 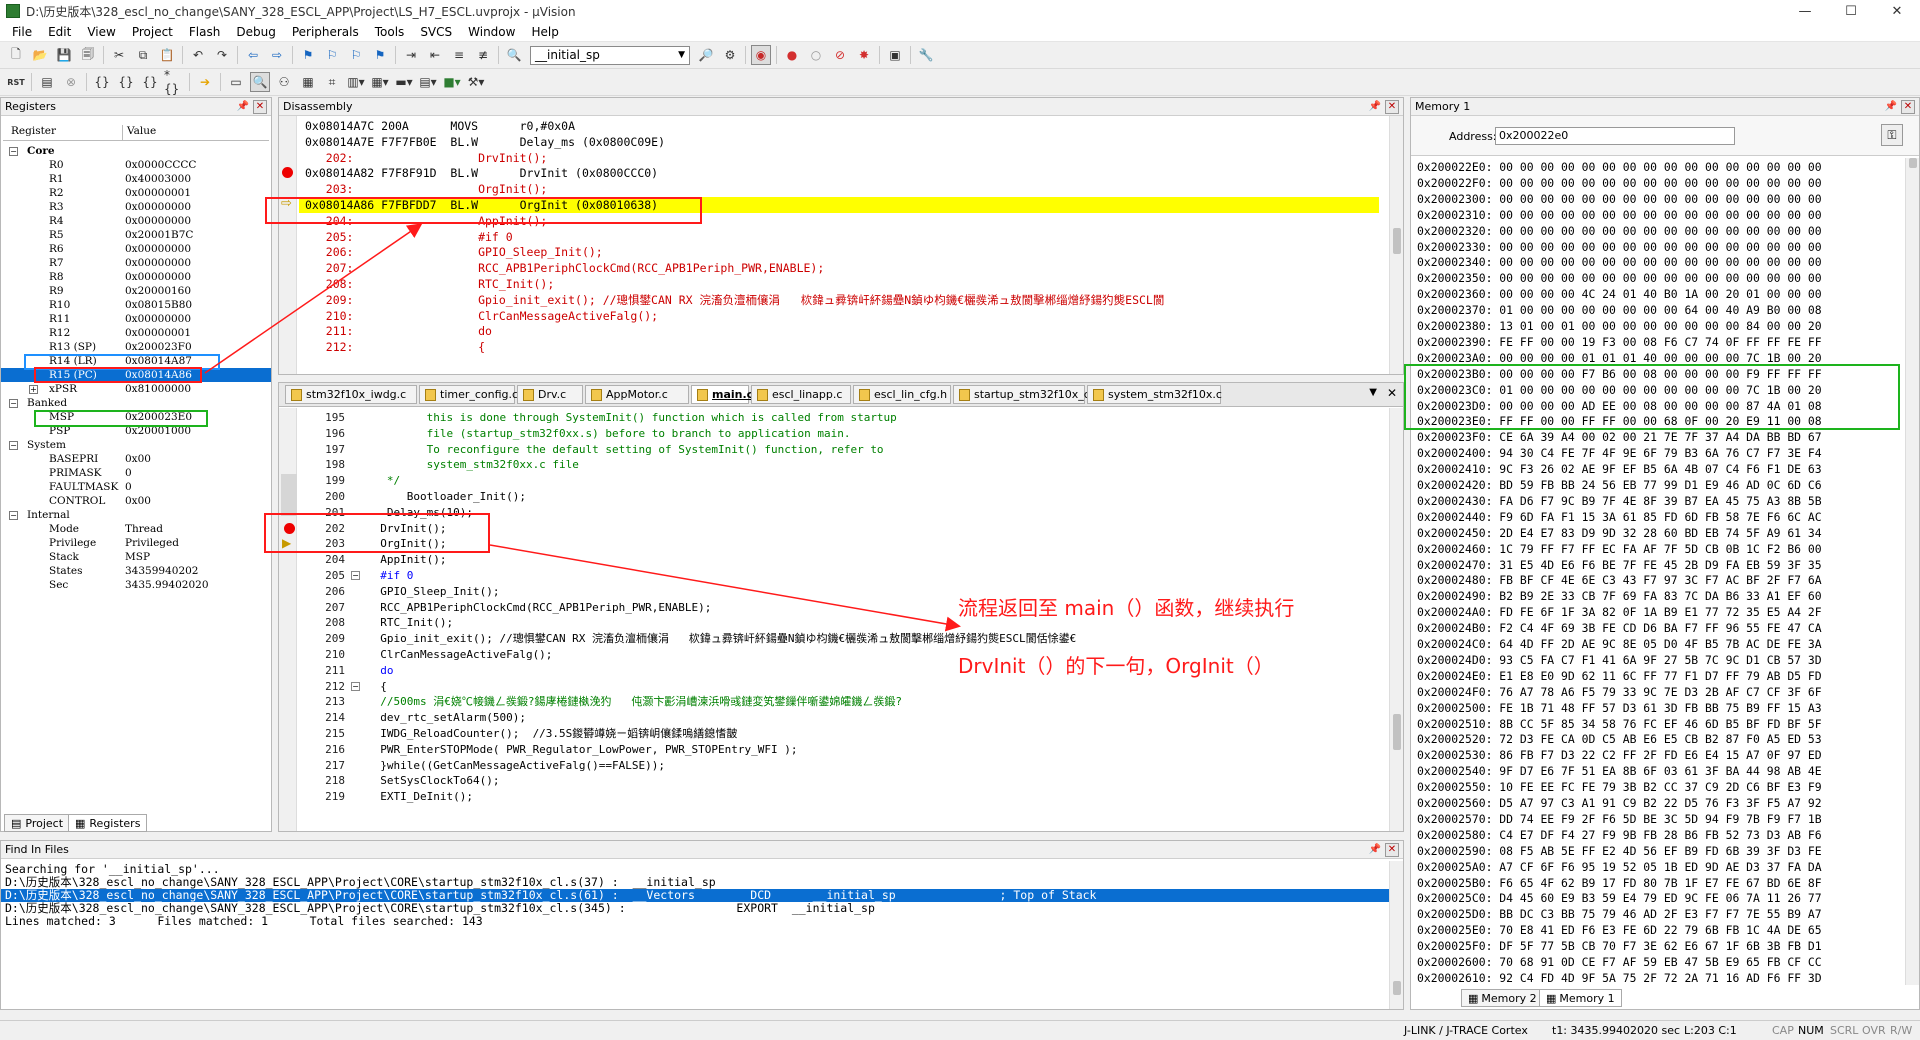 What do you see at coordinates (1126, 608) in the screenshot?
I see `annotation-line-1: 流程返回至 main（）函数，继续执行` at bounding box center [1126, 608].